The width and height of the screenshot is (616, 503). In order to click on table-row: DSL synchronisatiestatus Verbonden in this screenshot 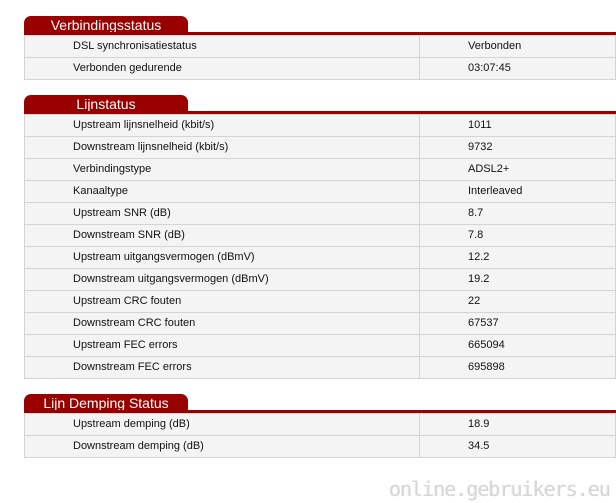, I will do `click(320, 46)`.